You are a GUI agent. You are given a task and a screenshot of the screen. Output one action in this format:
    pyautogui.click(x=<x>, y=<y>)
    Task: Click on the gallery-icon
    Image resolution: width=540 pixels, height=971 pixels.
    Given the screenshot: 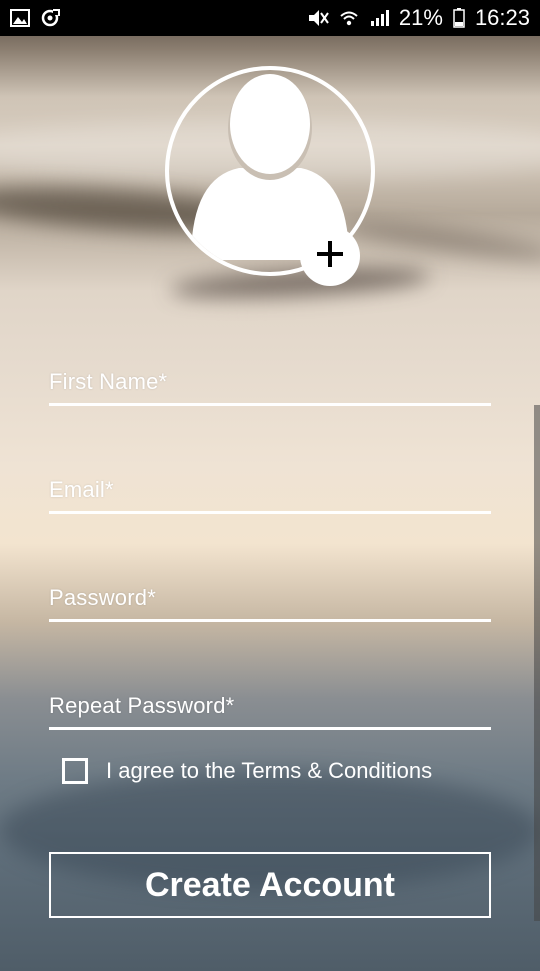 What is the action you would take?
    pyautogui.click(x=20, y=18)
    